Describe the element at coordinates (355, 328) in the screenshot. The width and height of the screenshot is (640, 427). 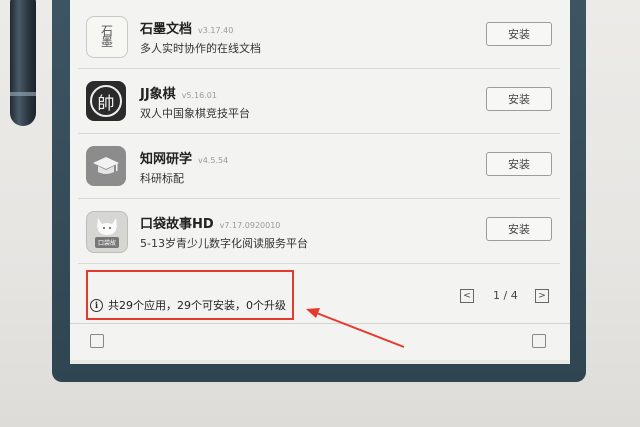
I see `annotation-arrow` at that location.